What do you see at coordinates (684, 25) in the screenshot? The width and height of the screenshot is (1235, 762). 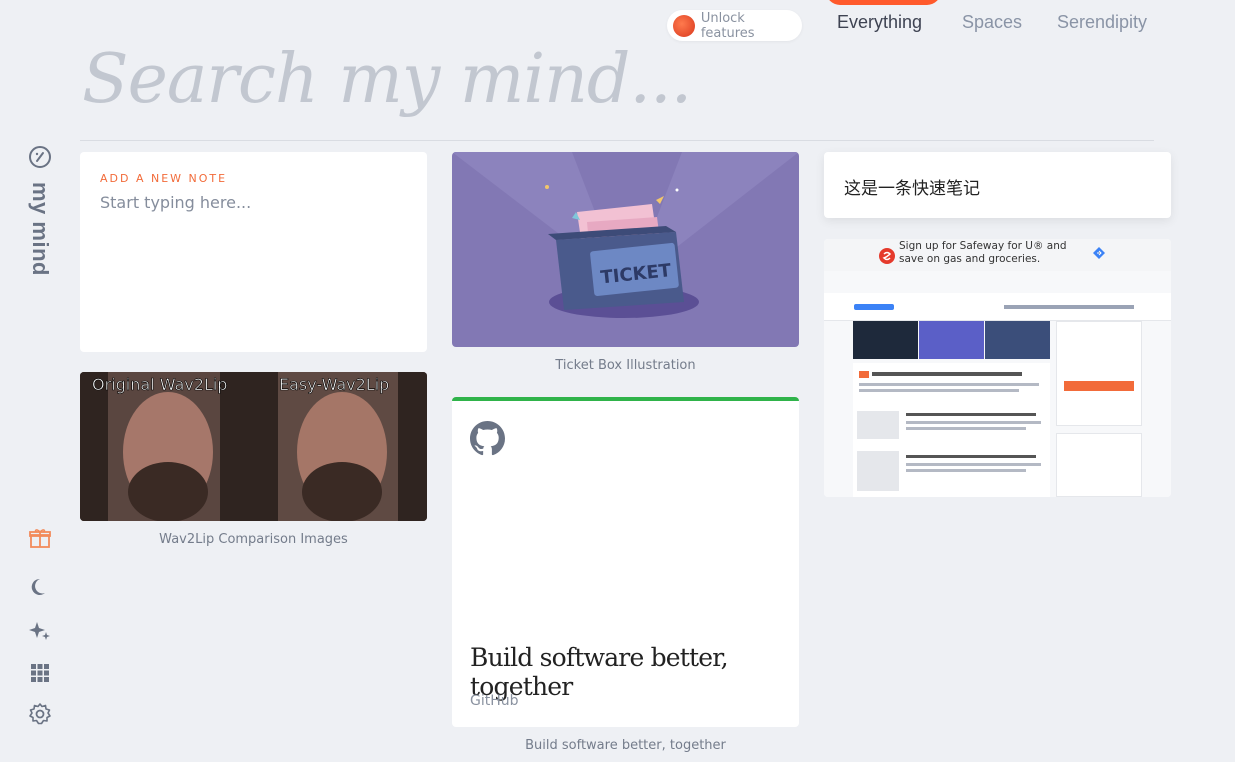 I see `avatar` at bounding box center [684, 25].